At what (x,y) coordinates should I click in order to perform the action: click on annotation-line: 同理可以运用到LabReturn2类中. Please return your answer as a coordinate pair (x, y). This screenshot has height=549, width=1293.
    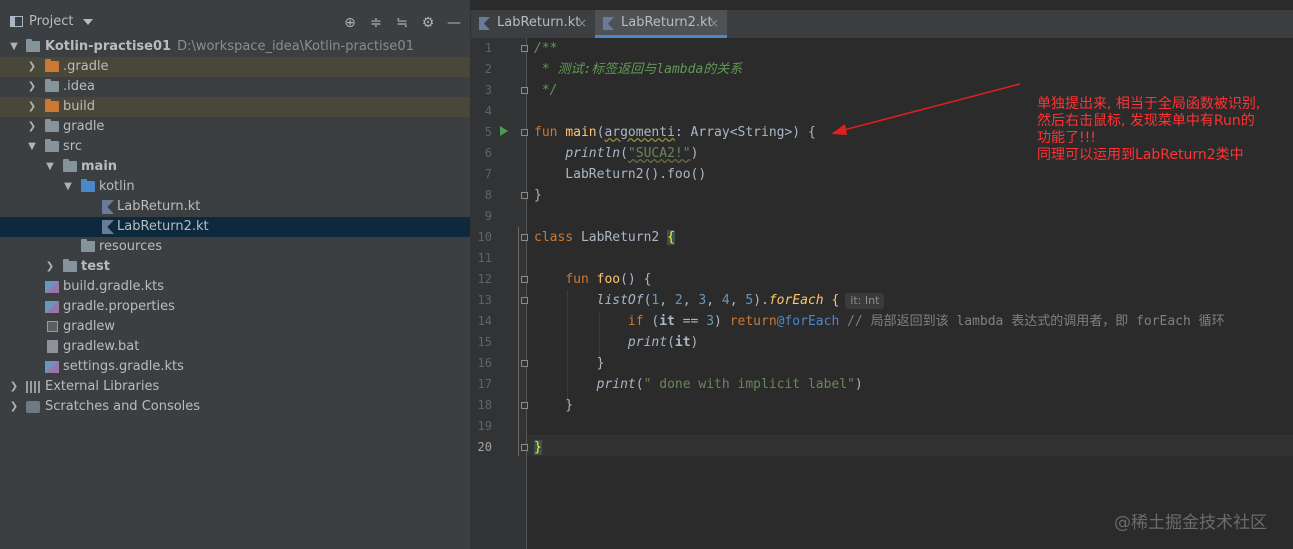
    Looking at the image, I should click on (1140, 155).